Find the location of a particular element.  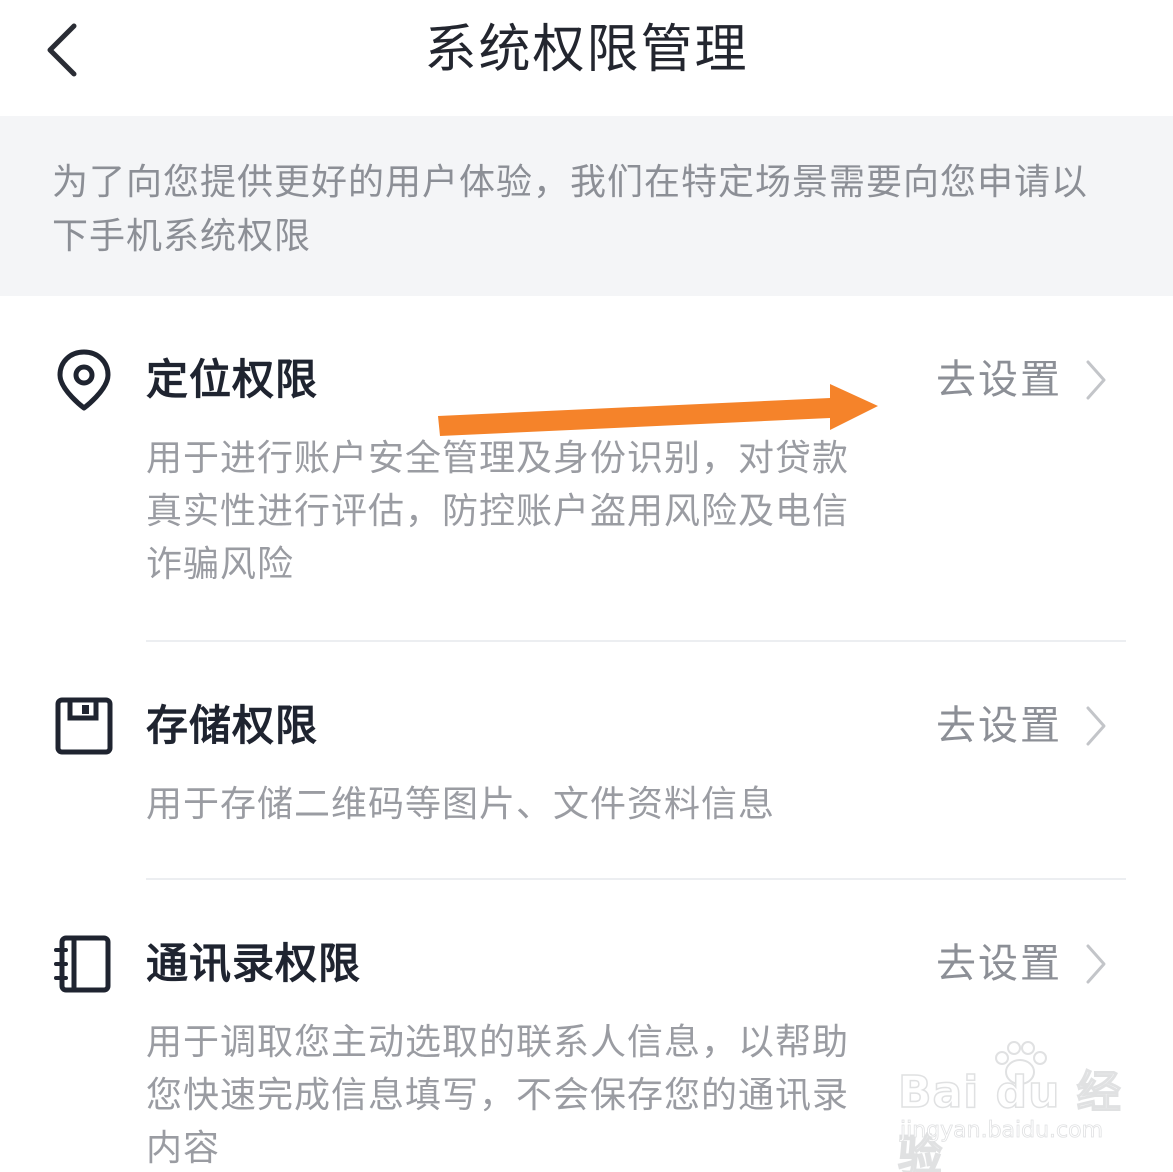

storage-settings-button: 去设置 is located at coordinates (1023, 726).